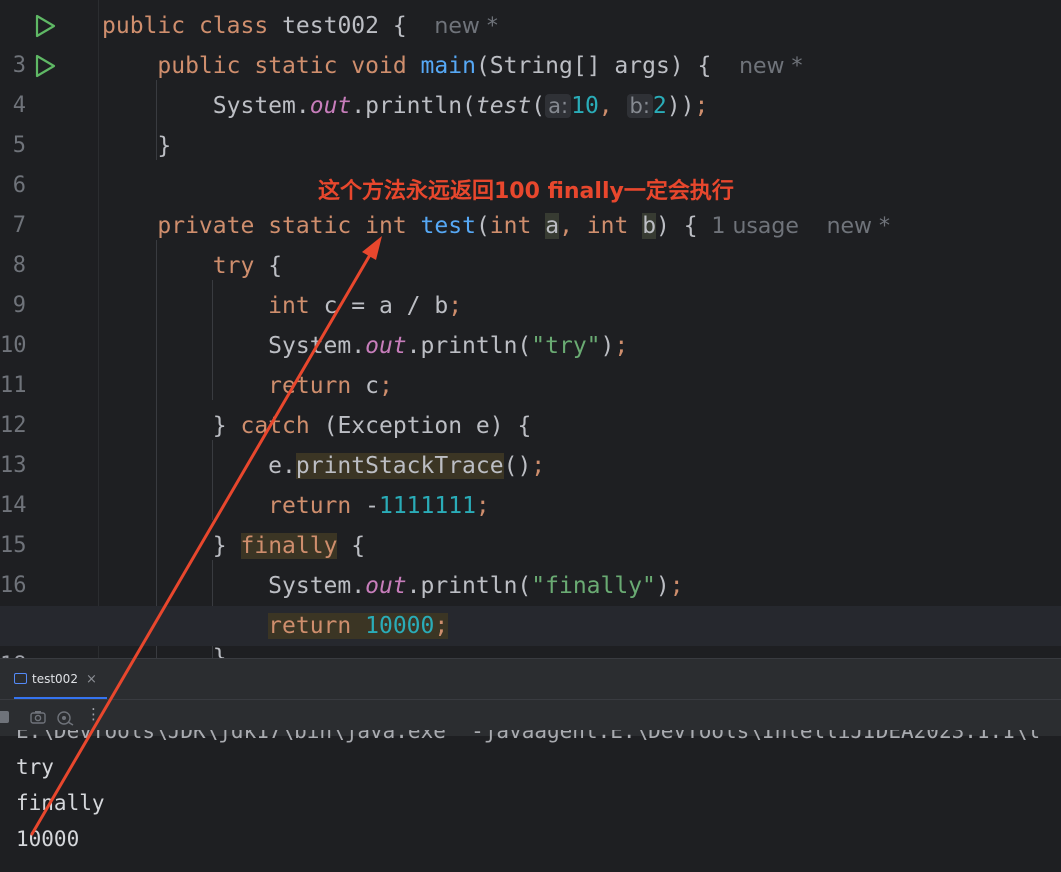  Describe the element at coordinates (282, 466) in the screenshot. I see `variable: e.` at that location.